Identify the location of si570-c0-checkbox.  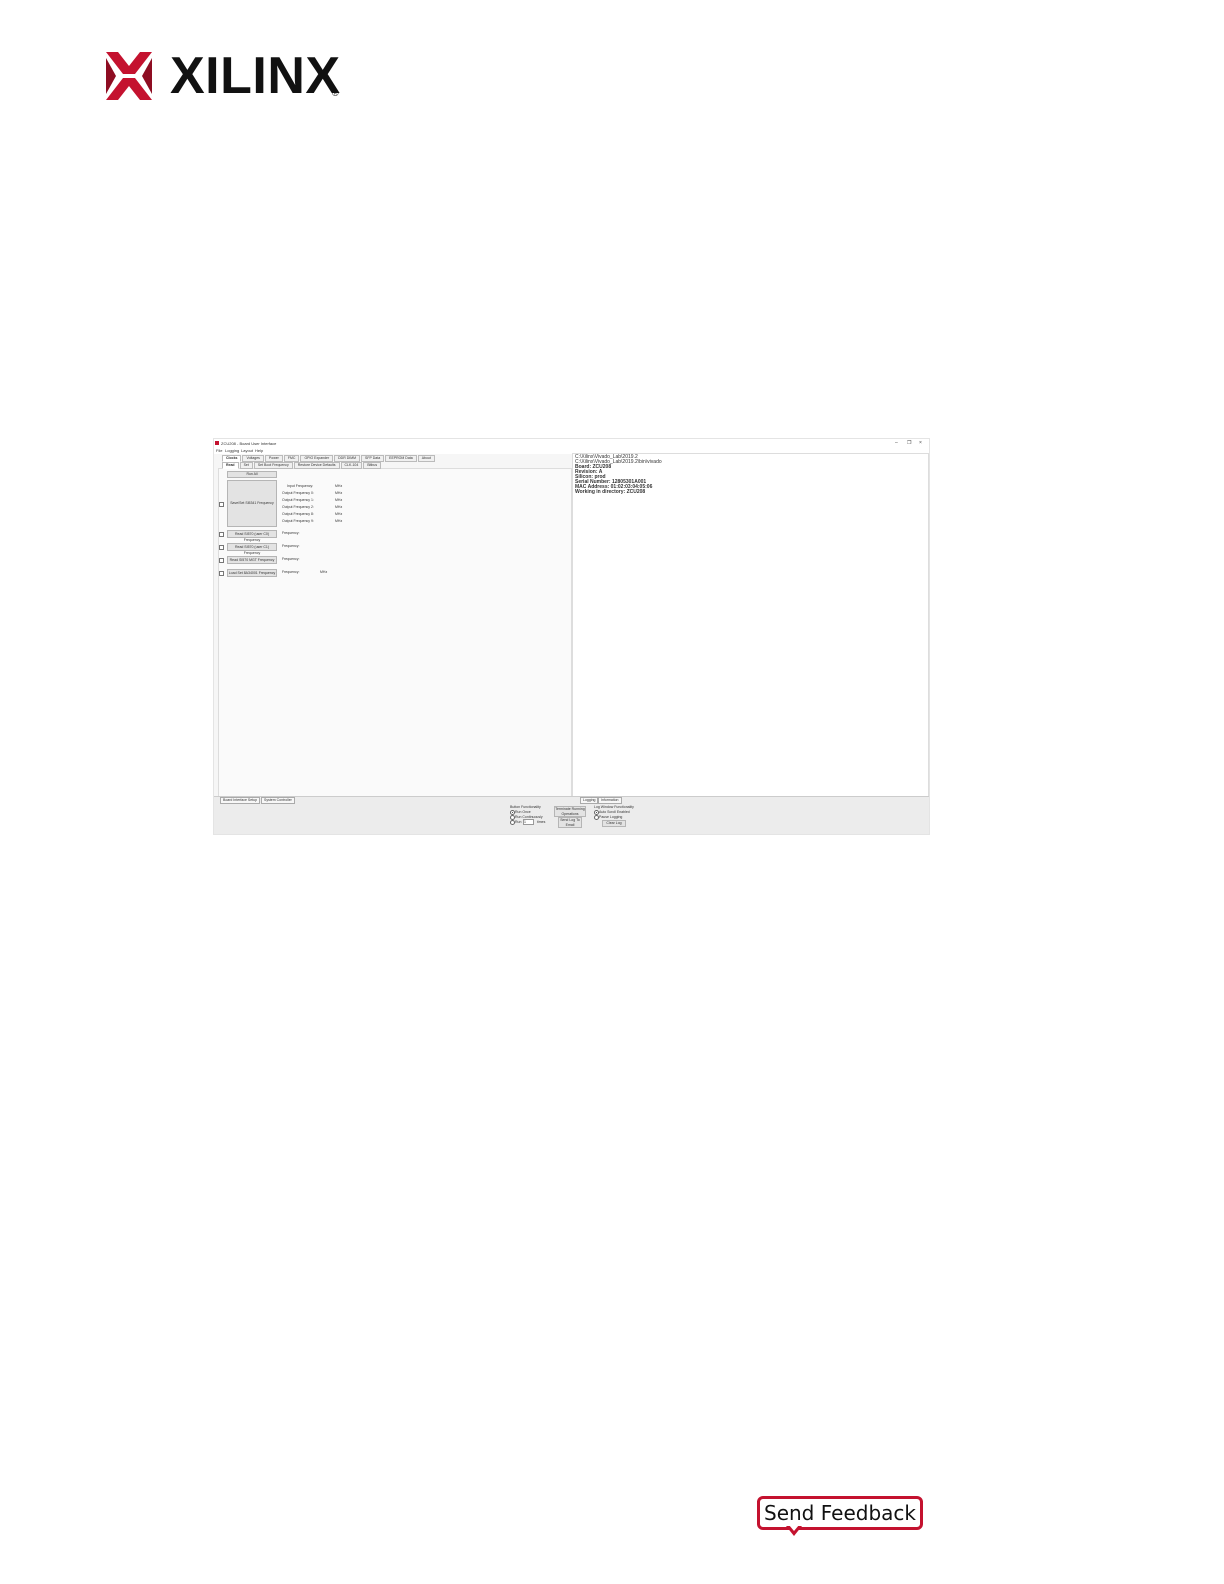
(221, 534).